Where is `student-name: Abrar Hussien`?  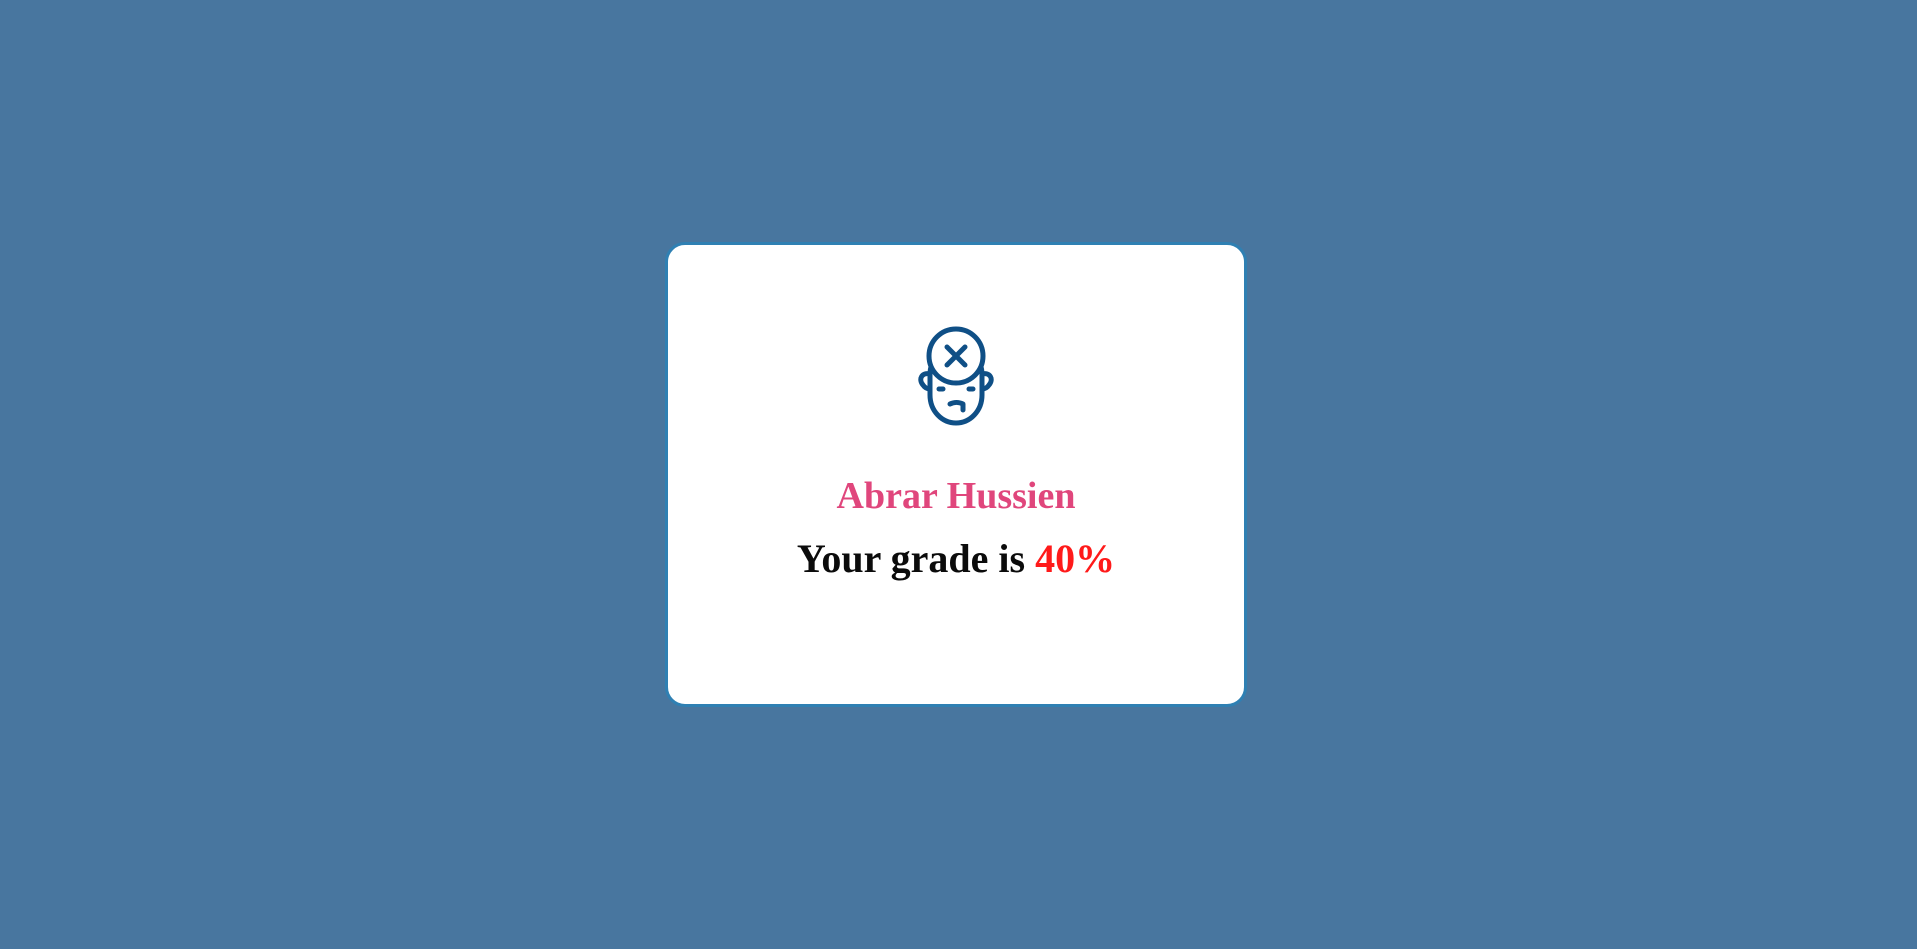
student-name: Abrar Hussien is located at coordinates (956, 496).